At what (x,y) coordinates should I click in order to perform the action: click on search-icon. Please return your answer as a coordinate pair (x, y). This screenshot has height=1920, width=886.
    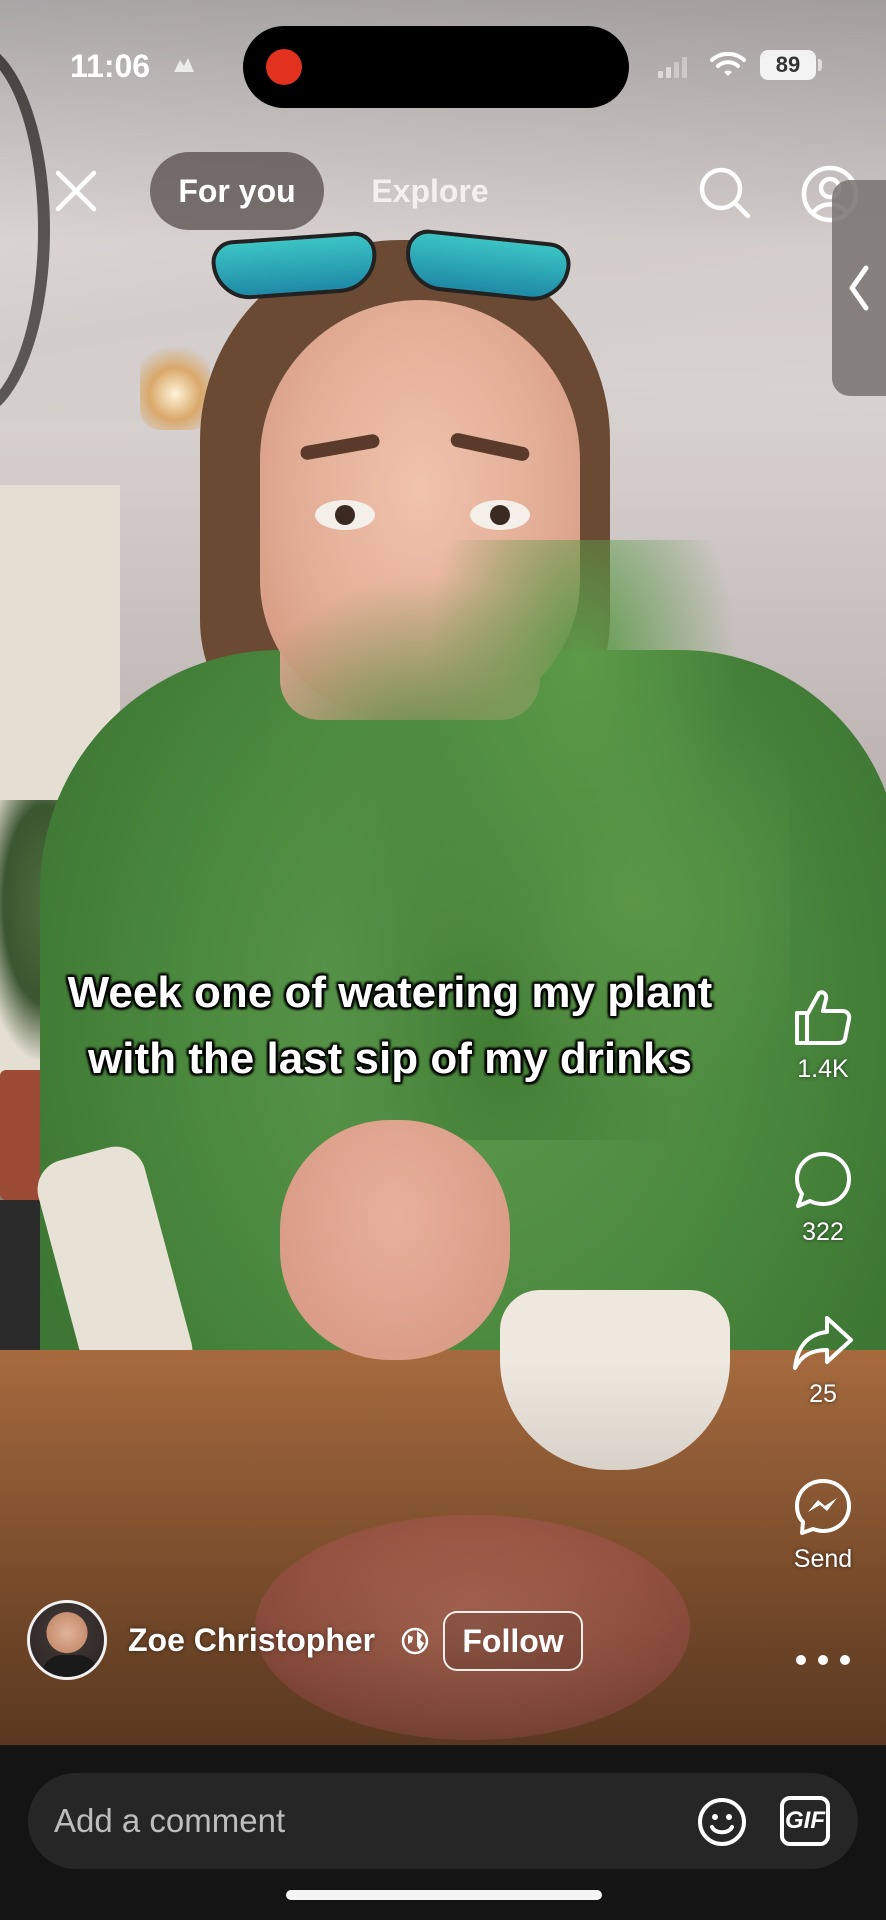
    Looking at the image, I should click on (724, 192).